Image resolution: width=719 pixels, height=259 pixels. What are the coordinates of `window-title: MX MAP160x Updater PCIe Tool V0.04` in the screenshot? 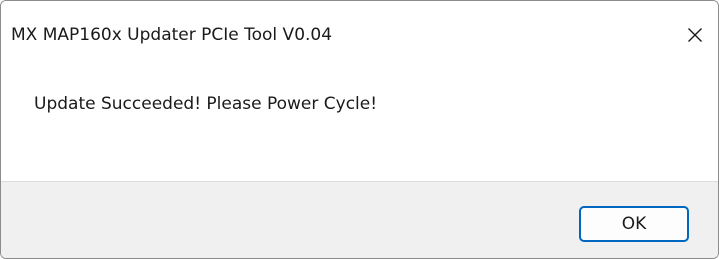 It's located at (172, 35).